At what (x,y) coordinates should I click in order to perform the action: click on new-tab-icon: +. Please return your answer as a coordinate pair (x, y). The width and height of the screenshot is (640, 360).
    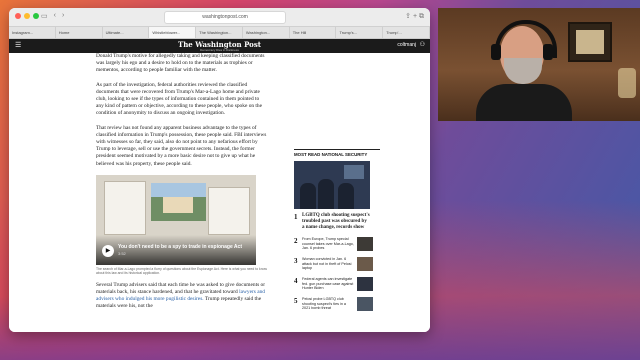
    Looking at the image, I should click on (415, 16).